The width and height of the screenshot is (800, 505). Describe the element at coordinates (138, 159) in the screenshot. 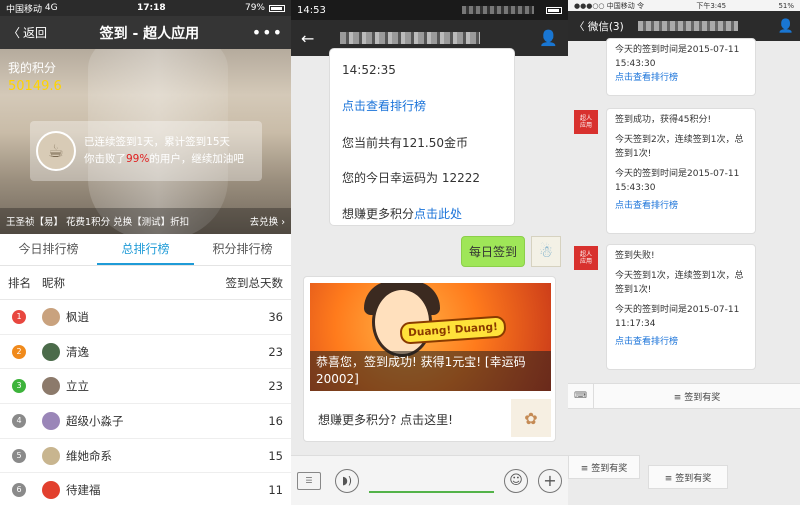

I see `beat-percent: 99%` at that location.